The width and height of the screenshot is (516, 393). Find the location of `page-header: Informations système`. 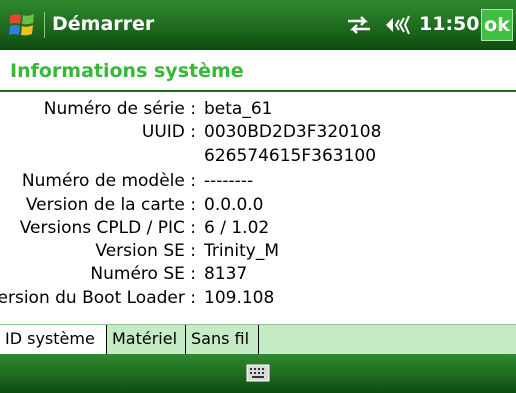

page-header: Informations système is located at coordinates (258, 71).